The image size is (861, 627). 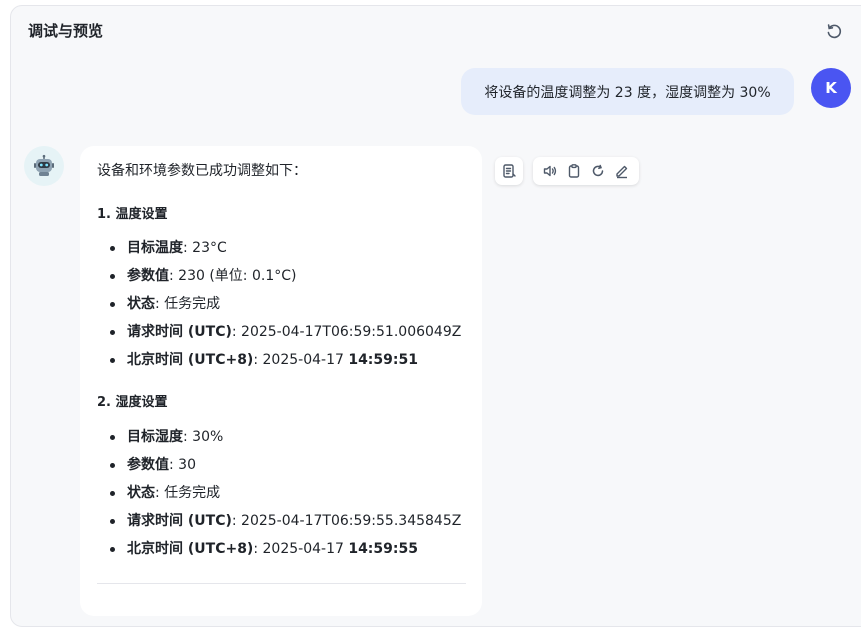 I want to click on robot-icon, so click(x=44, y=165).